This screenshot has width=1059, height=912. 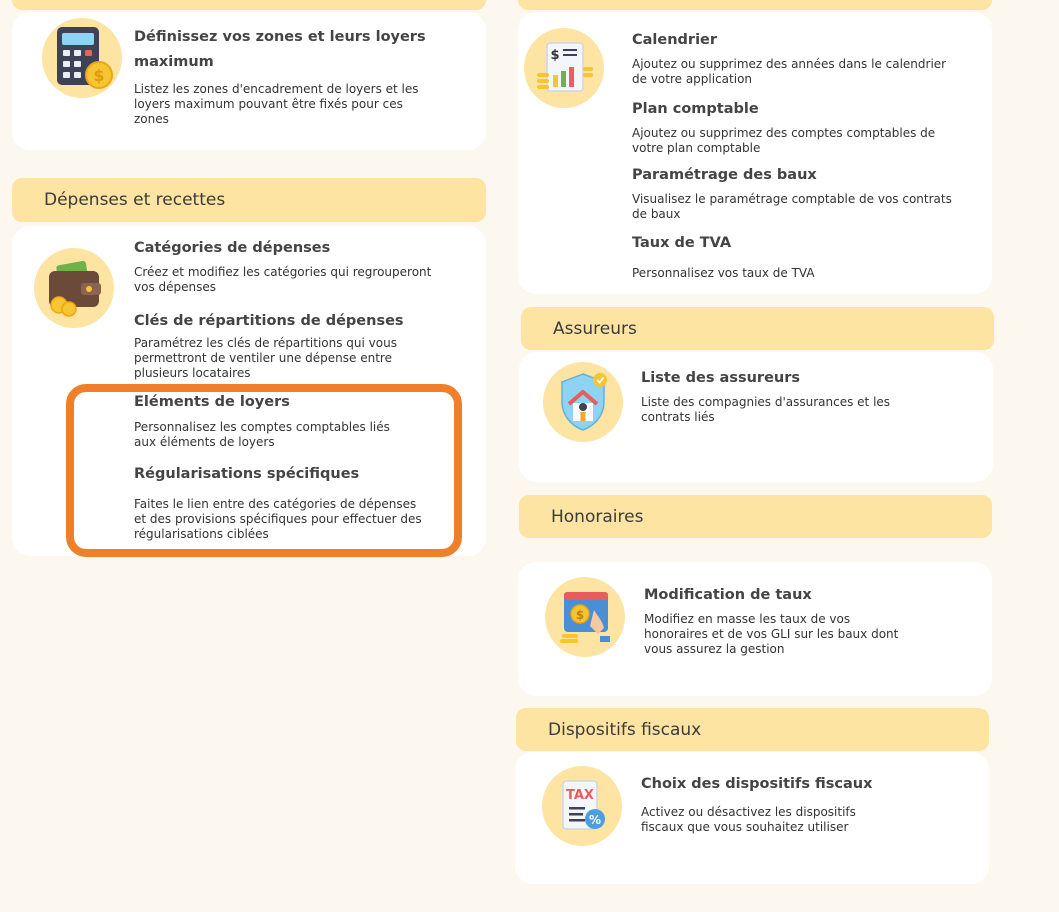 I want to click on tax-icon-text: TAX, so click(x=580, y=795).